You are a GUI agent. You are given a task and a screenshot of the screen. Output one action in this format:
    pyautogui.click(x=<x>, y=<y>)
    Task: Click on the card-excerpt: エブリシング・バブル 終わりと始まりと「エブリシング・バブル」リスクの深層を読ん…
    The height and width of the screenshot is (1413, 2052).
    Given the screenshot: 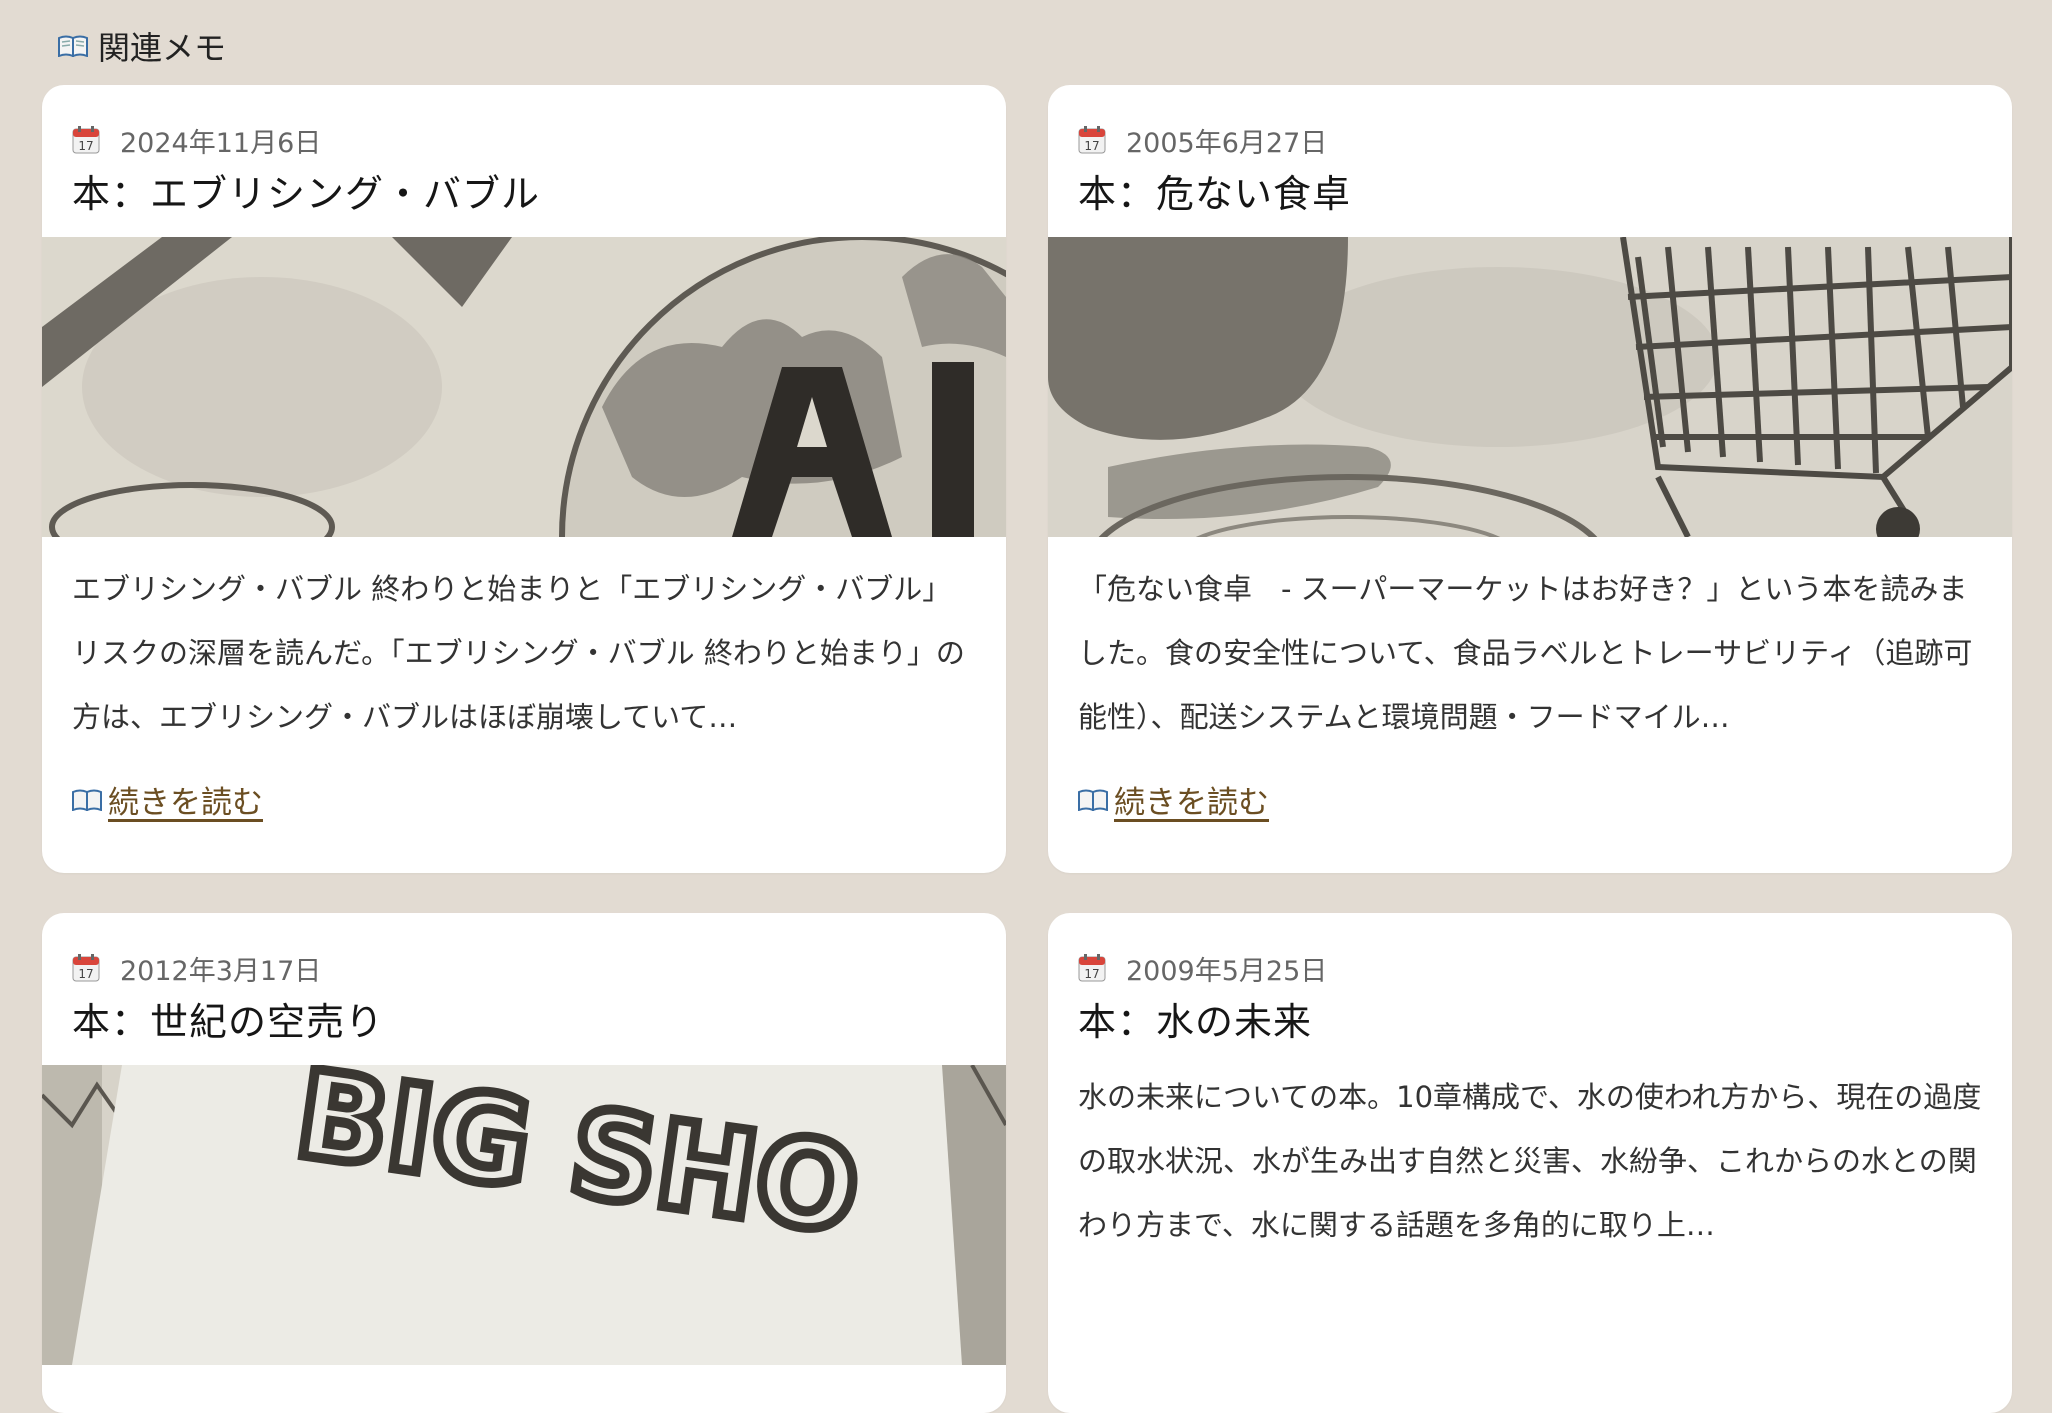 What is the action you would take?
    pyautogui.click(x=518, y=653)
    